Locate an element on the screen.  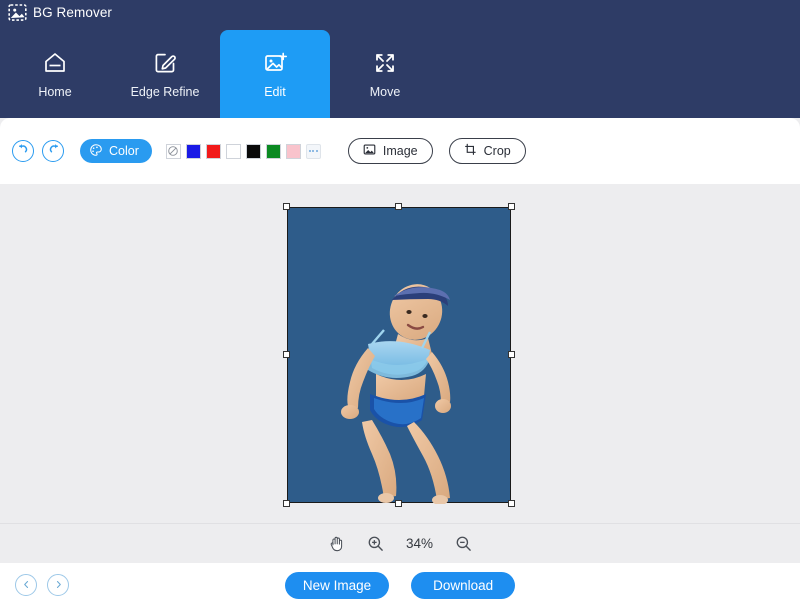
tab-edge-refine: Edge Refine is located at coordinates (165, 74).